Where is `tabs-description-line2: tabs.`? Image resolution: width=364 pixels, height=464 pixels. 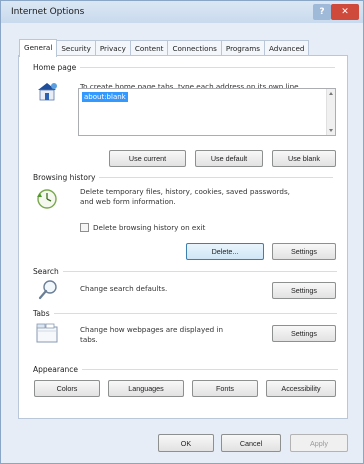
tabs-description-line2: tabs. is located at coordinates (89, 339).